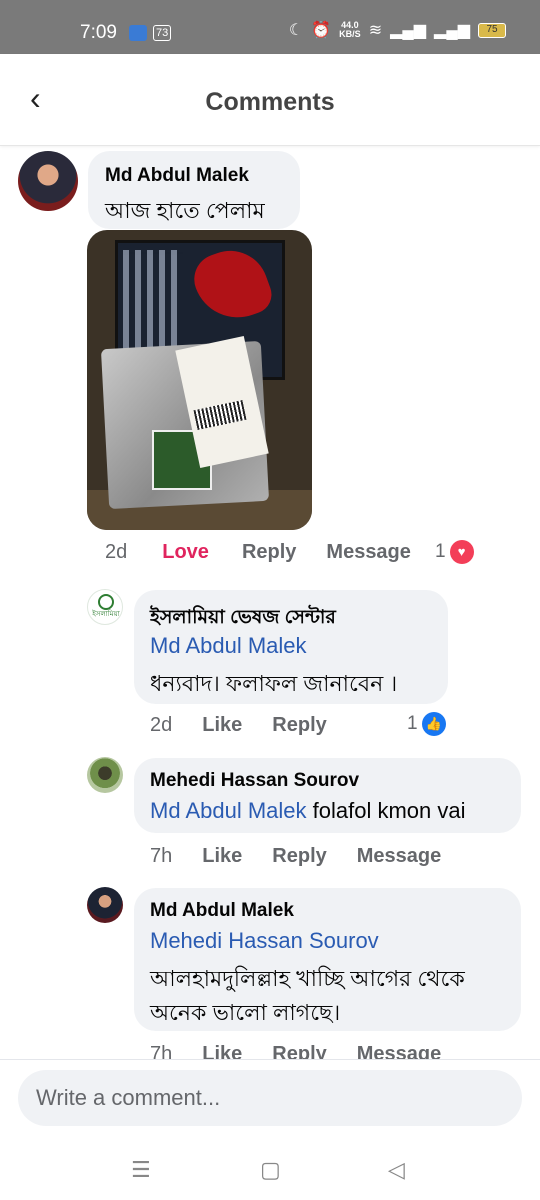 Image resolution: width=540 pixels, height=1200 pixels. I want to click on status-time: 7:09, so click(98, 32).